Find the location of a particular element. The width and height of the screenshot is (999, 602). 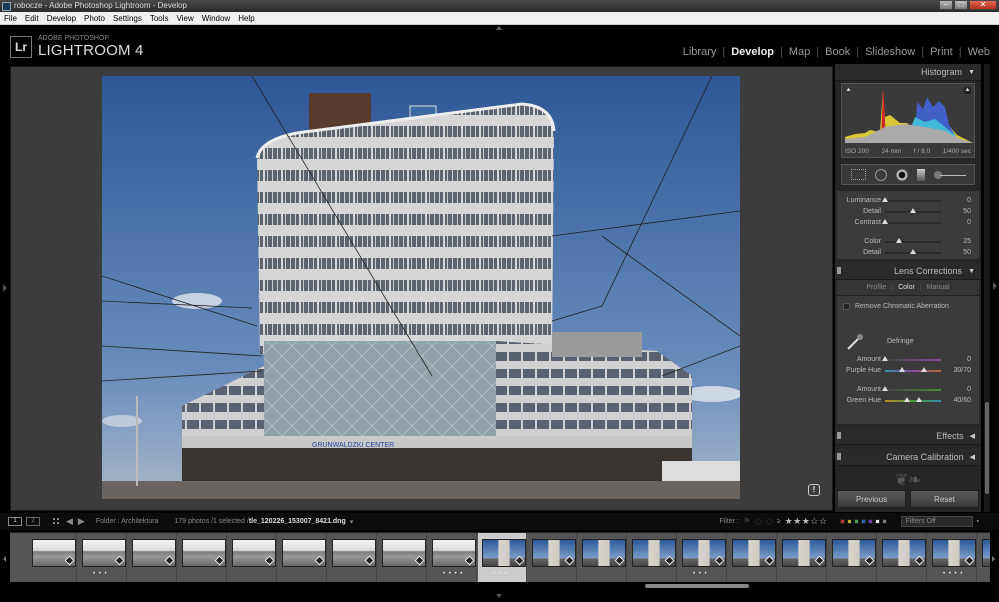

right-panel-toggle is located at coordinates (995, 286).